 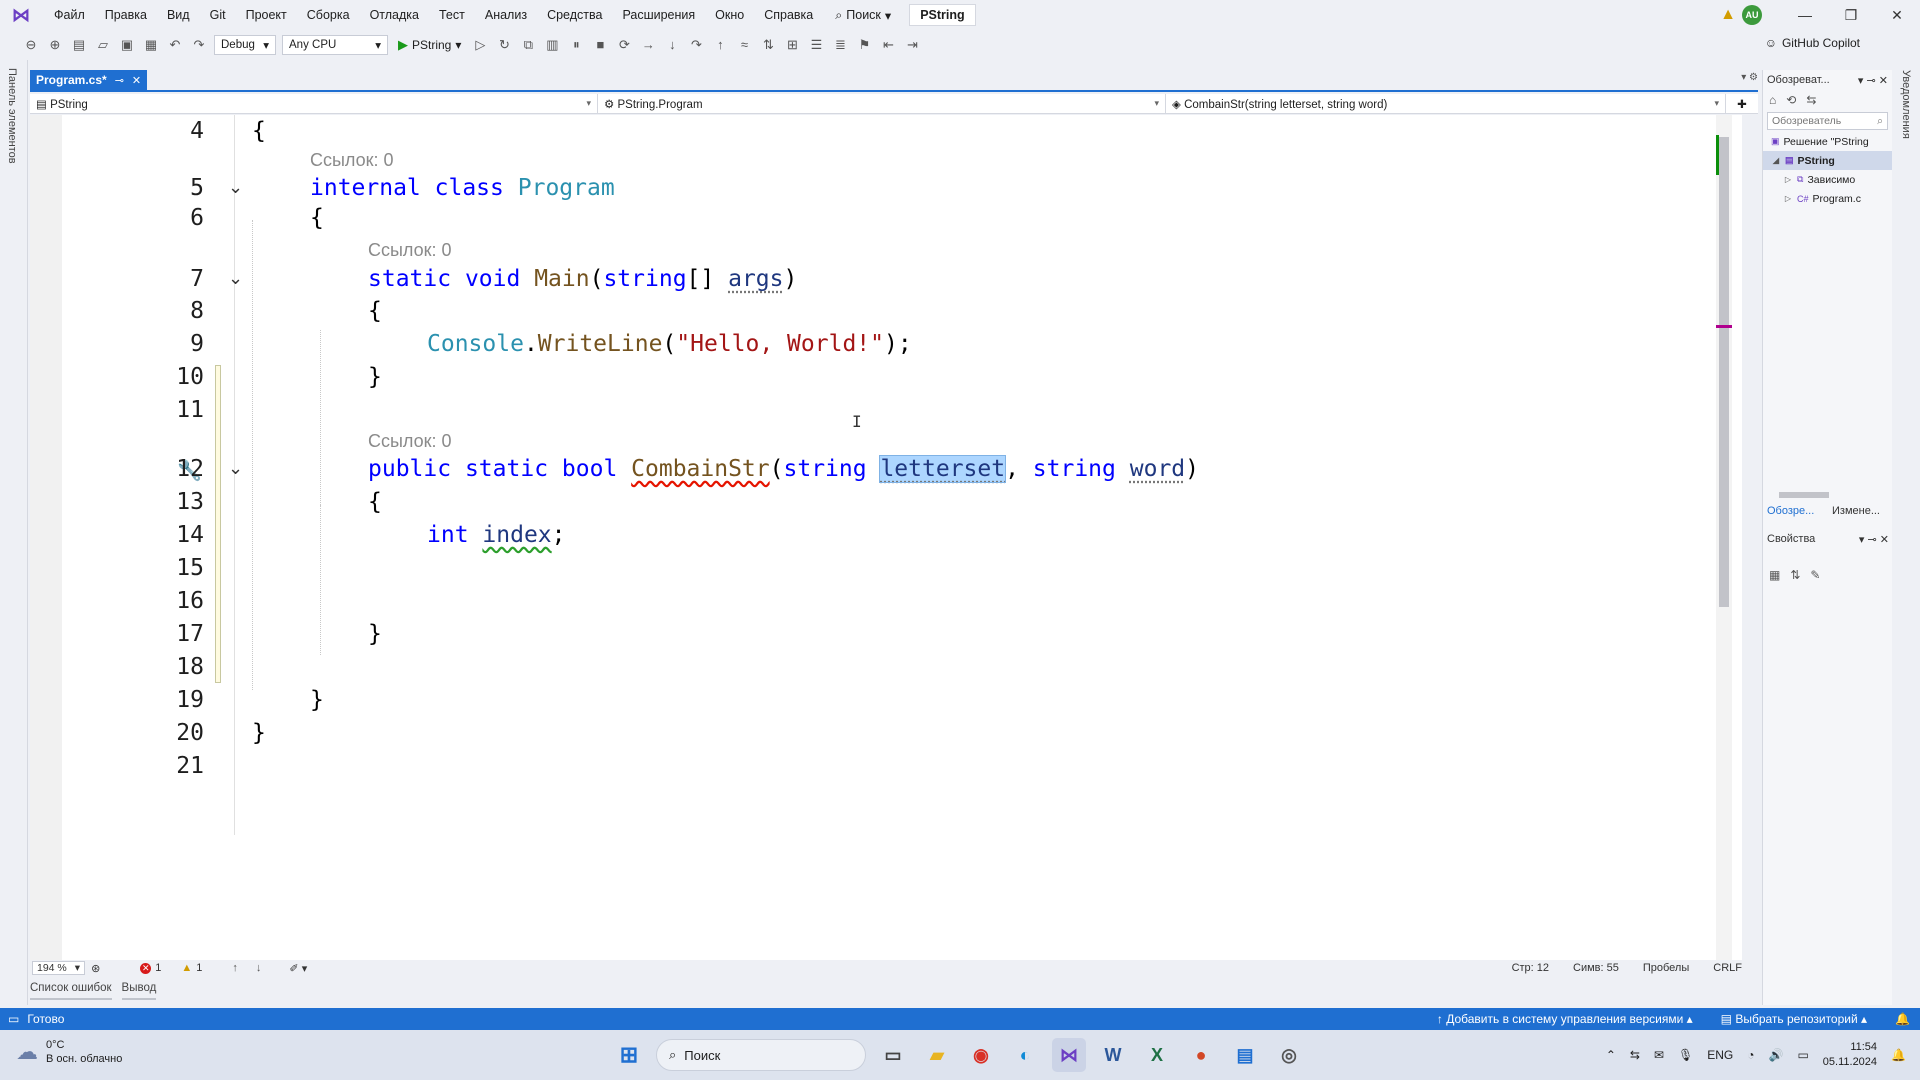 What do you see at coordinates (937, 1055) in the screenshot?
I see `file-explorer-icon: ▰` at bounding box center [937, 1055].